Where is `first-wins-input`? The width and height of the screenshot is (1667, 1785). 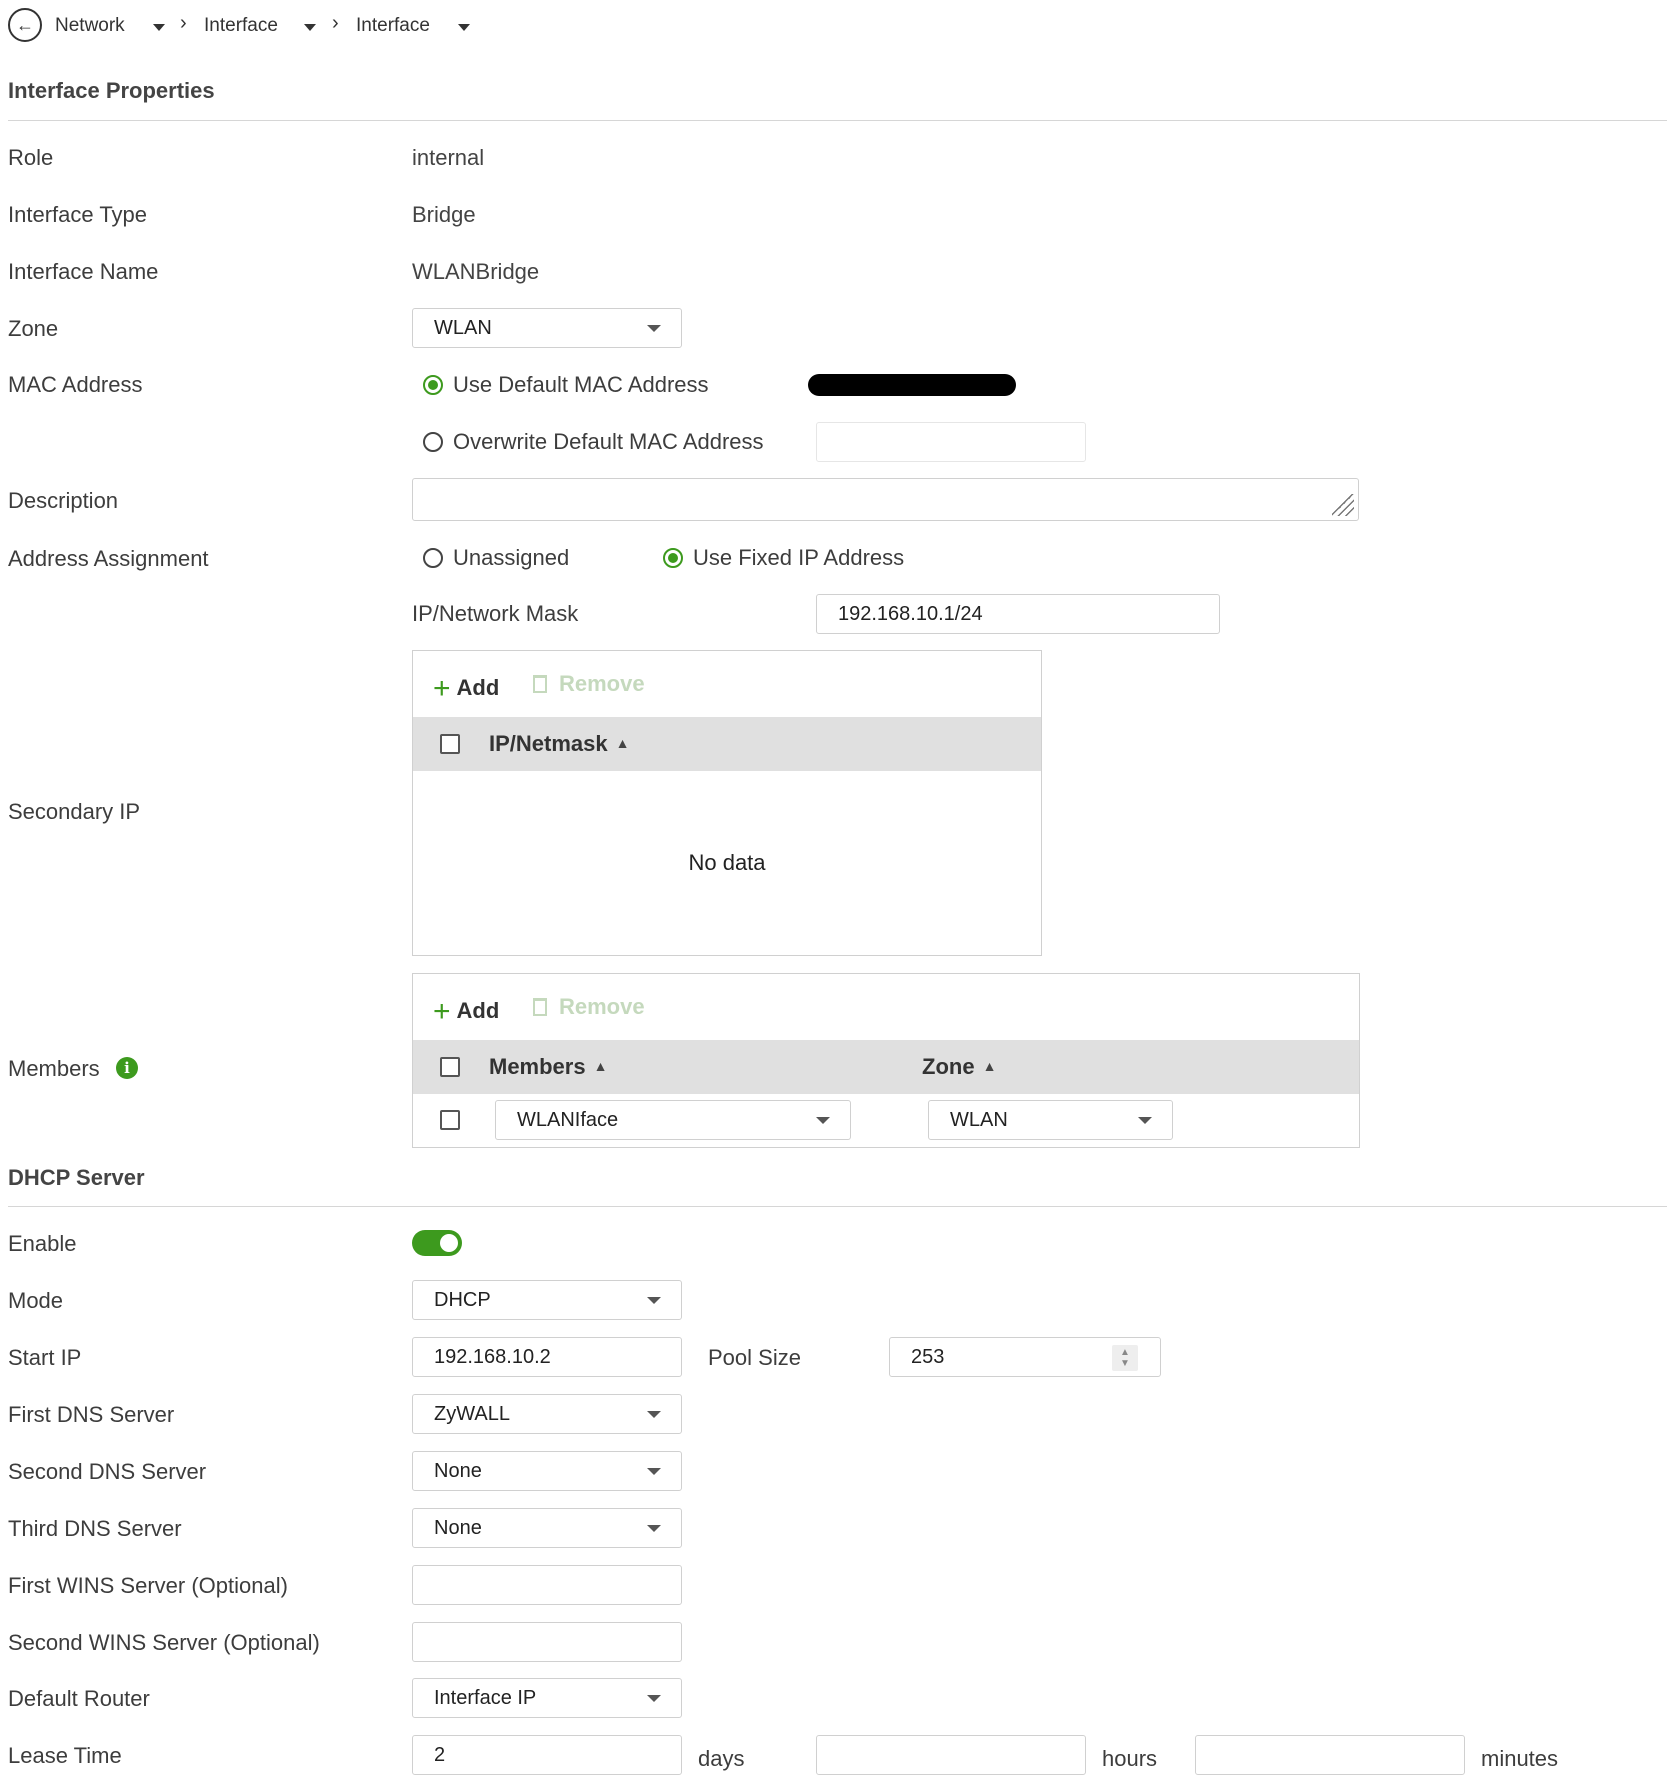 first-wins-input is located at coordinates (547, 1585).